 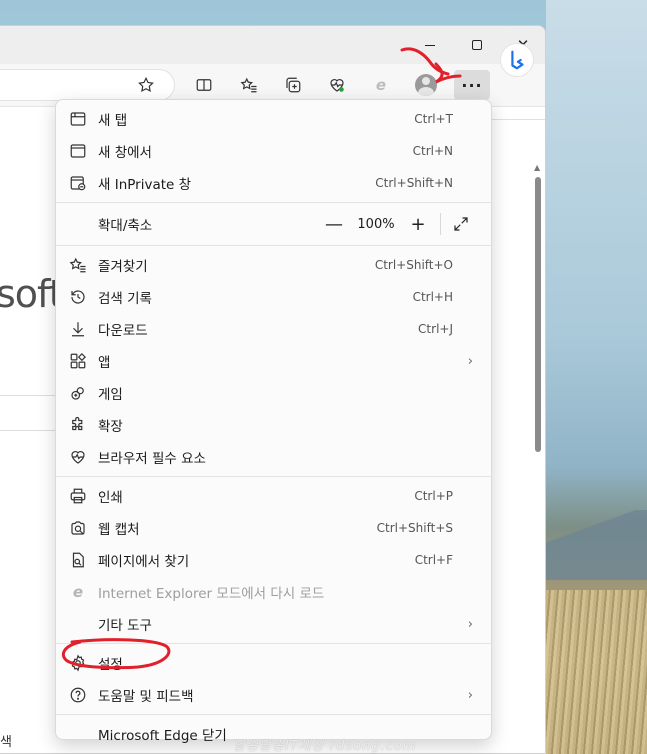 What do you see at coordinates (273, 624) in the screenshot?
I see `menu-item-more-tools: 기타 도구 ›` at bounding box center [273, 624].